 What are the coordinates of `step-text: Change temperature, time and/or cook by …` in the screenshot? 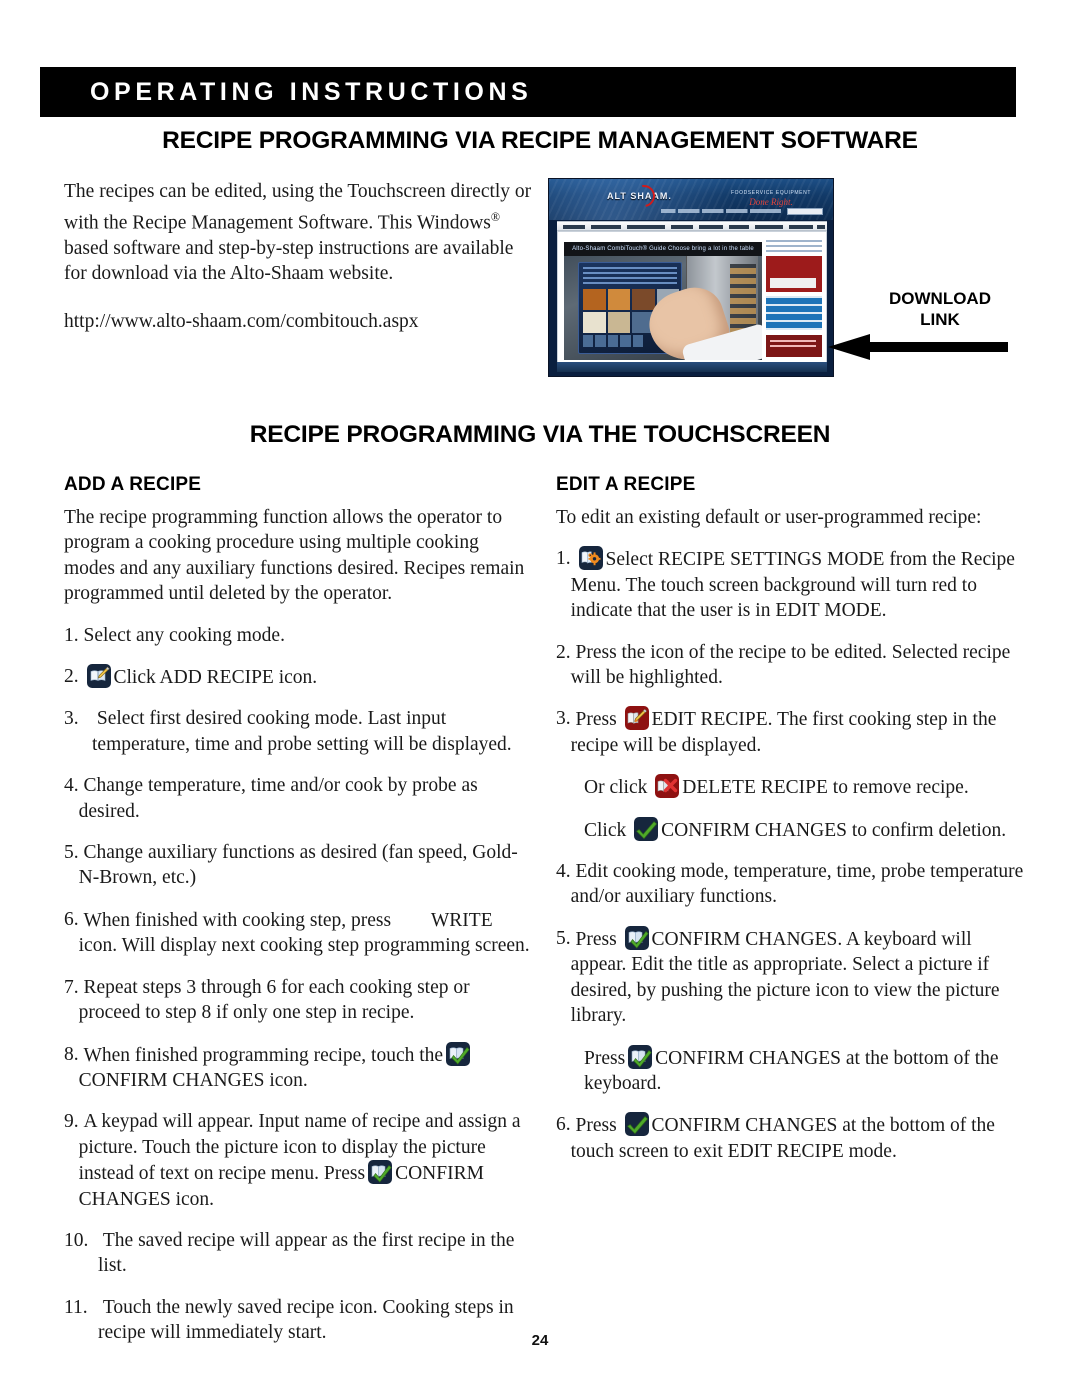 It's located at (278, 798).